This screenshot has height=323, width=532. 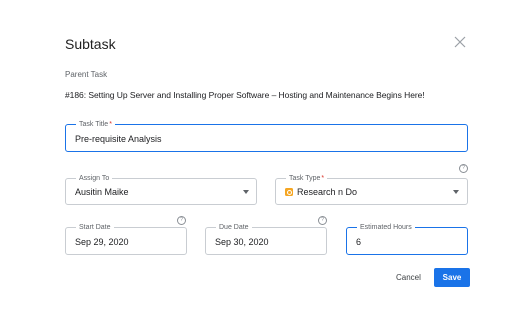 I want to click on task-type-select: Task Type* Research n Do, so click(x=371, y=189).